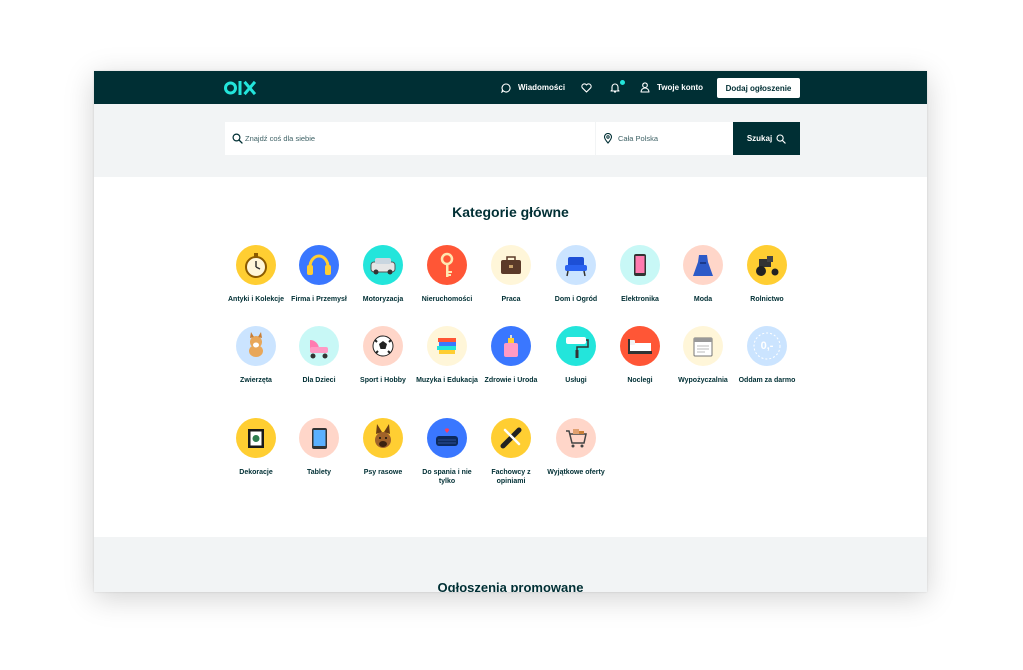 Image resolution: width=1023 pixels, height=670 pixels. I want to click on stroller-icon, so click(319, 349).